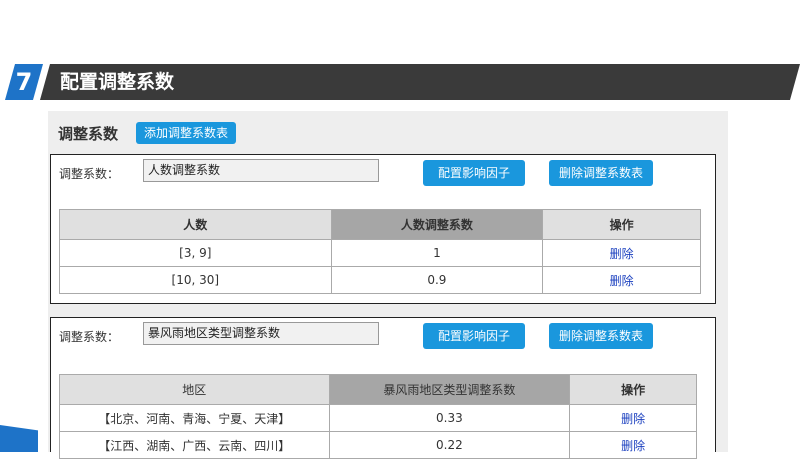 Image resolution: width=800 pixels, height=459 pixels. What do you see at coordinates (449, 418) in the screenshot?
I see `table-cell-value: 0.33` at bounding box center [449, 418].